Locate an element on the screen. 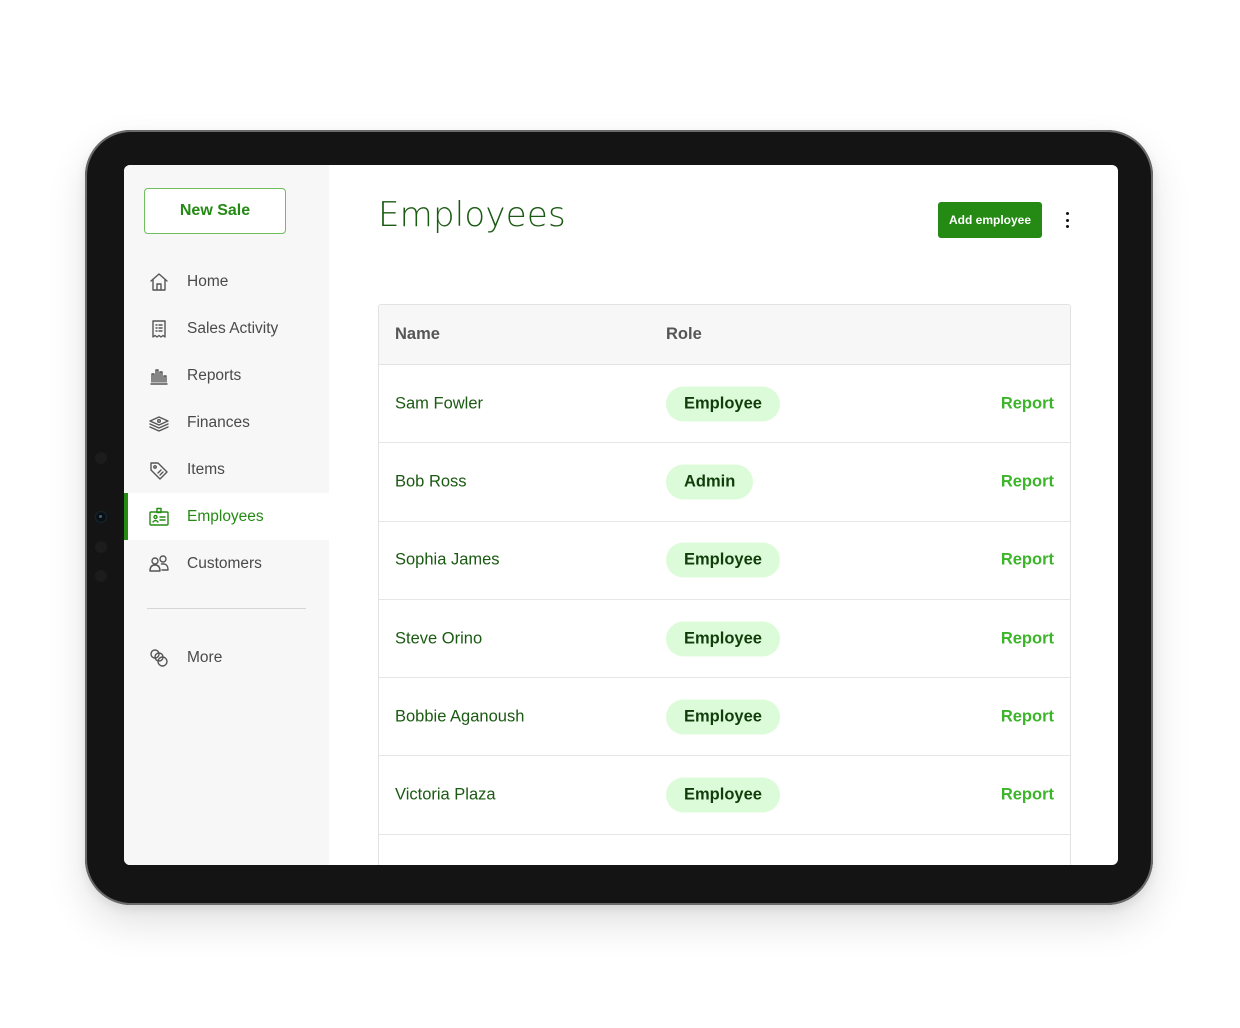  role-badge: Admin is located at coordinates (710, 482).